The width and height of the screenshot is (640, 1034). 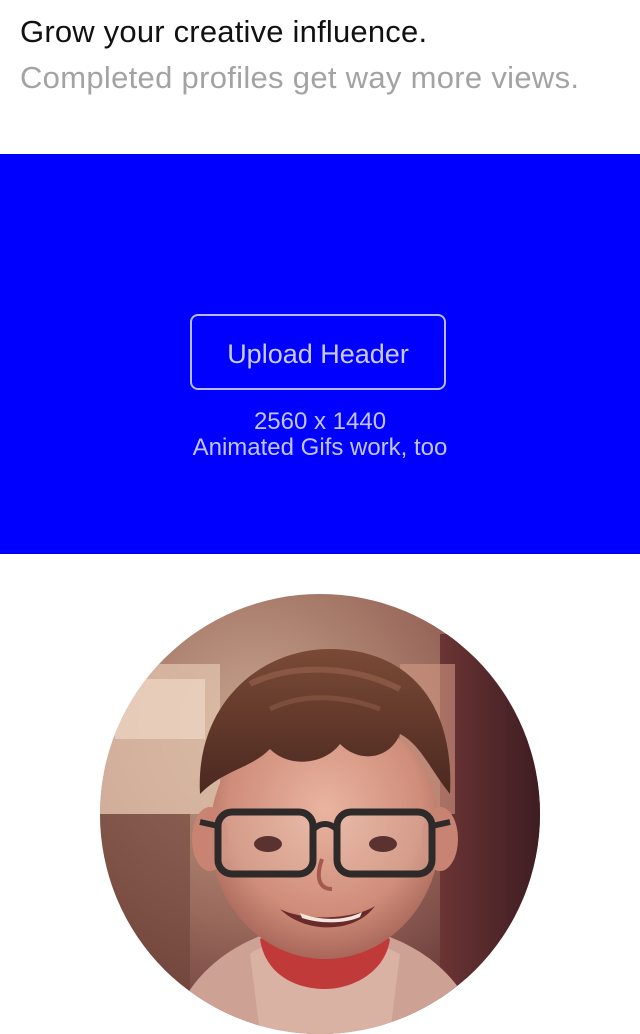 I want to click on intro-subtitle: Completed profiles get way more views., so click(x=300, y=77).